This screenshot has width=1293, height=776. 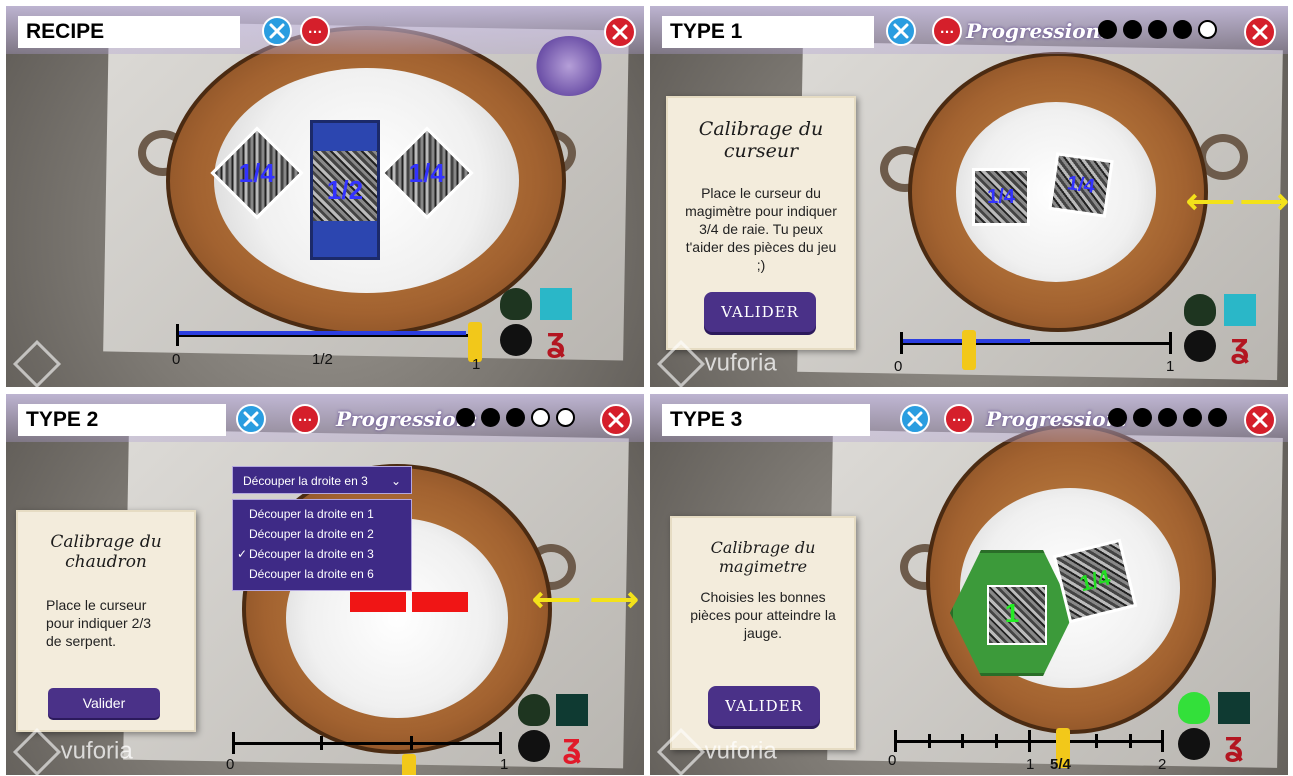 I want to click on panel-title: TYPE 1, so click(x=768, y=32).